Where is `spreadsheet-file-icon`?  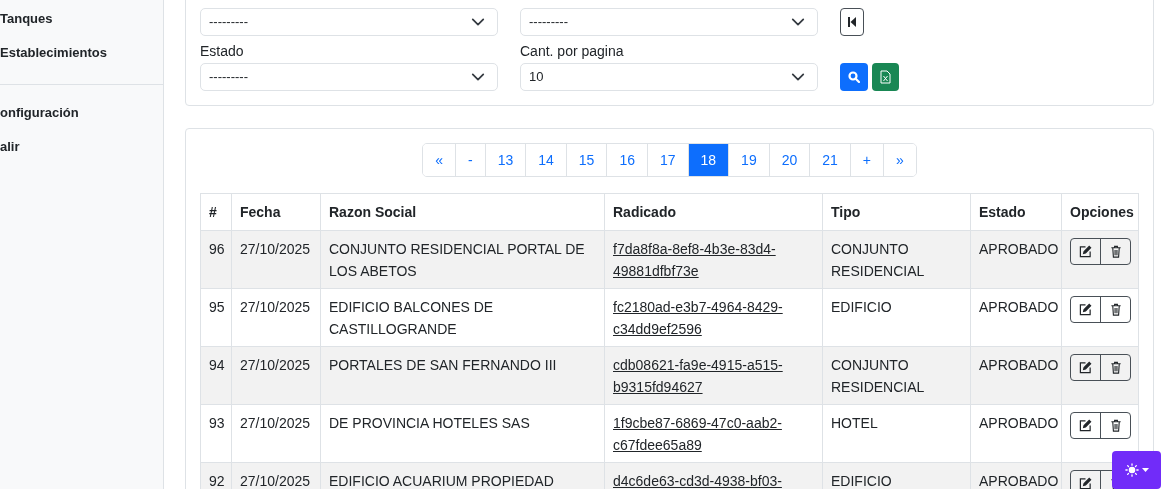 spreadsheet-file-icon is located at coordinates (885, 77).